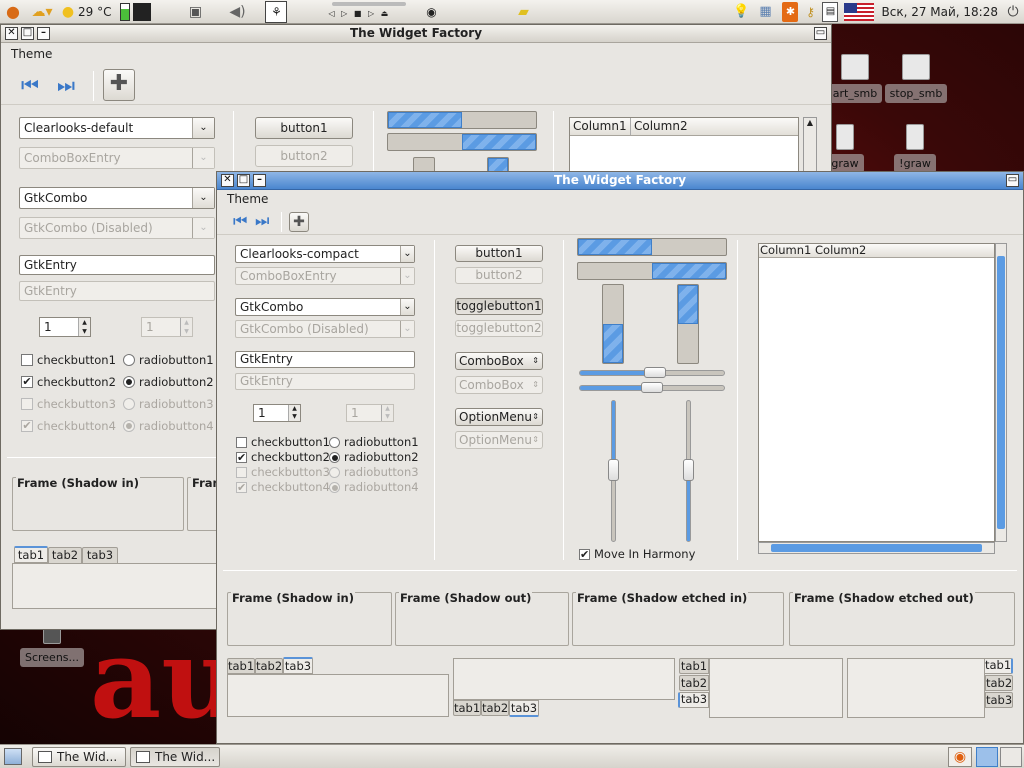 The image size is (1024, 768). What do you see at coordinates (499, 306) in the screenshot?
I see `togglebutton1: togglebutton1` at bounding box center [499, 306].